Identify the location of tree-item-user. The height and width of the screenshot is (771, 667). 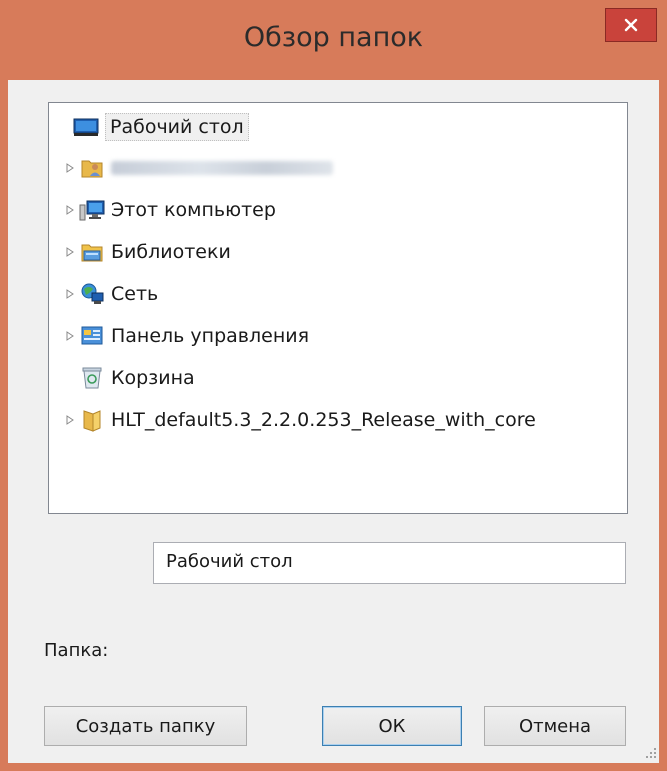
(198, 168).